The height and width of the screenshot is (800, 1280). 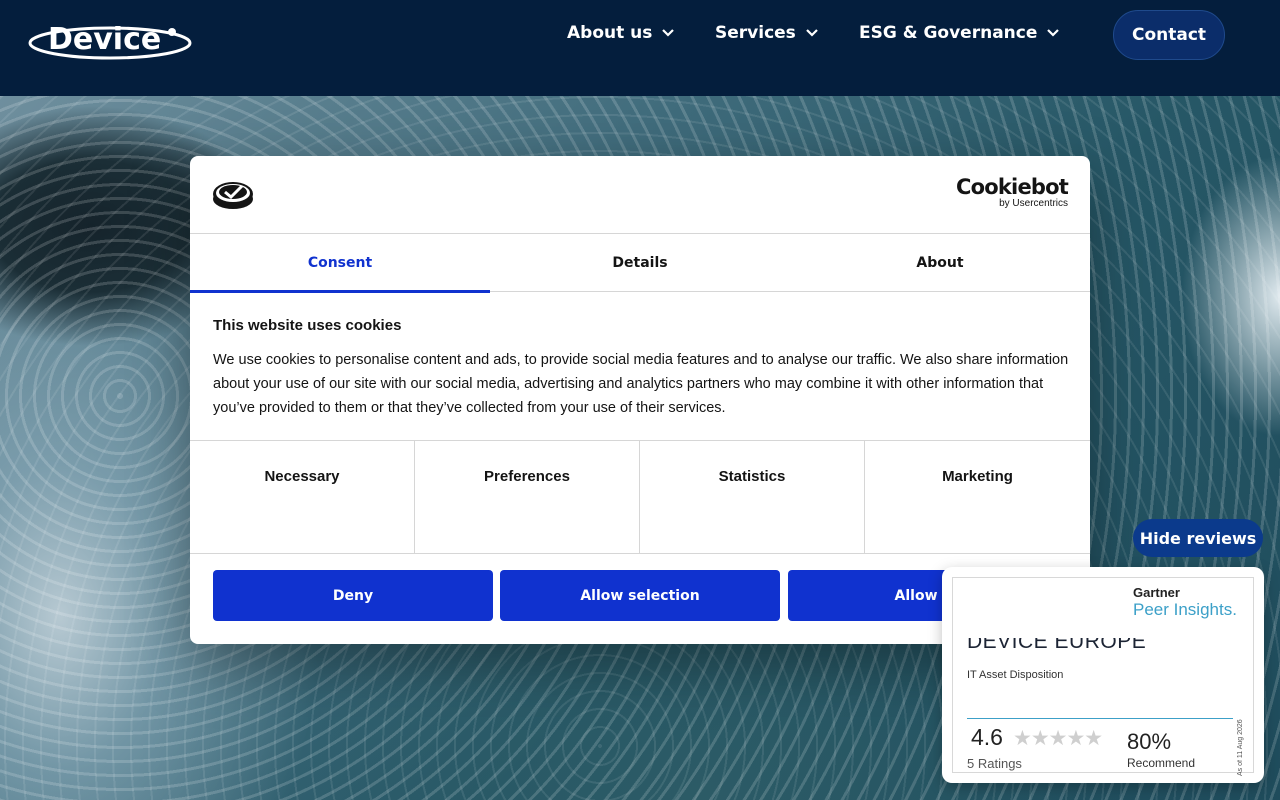 What do you see at coordinates (340, 263) in the screenshot?
I see `tab-consent: Consent` at bounding box center [340, 263].